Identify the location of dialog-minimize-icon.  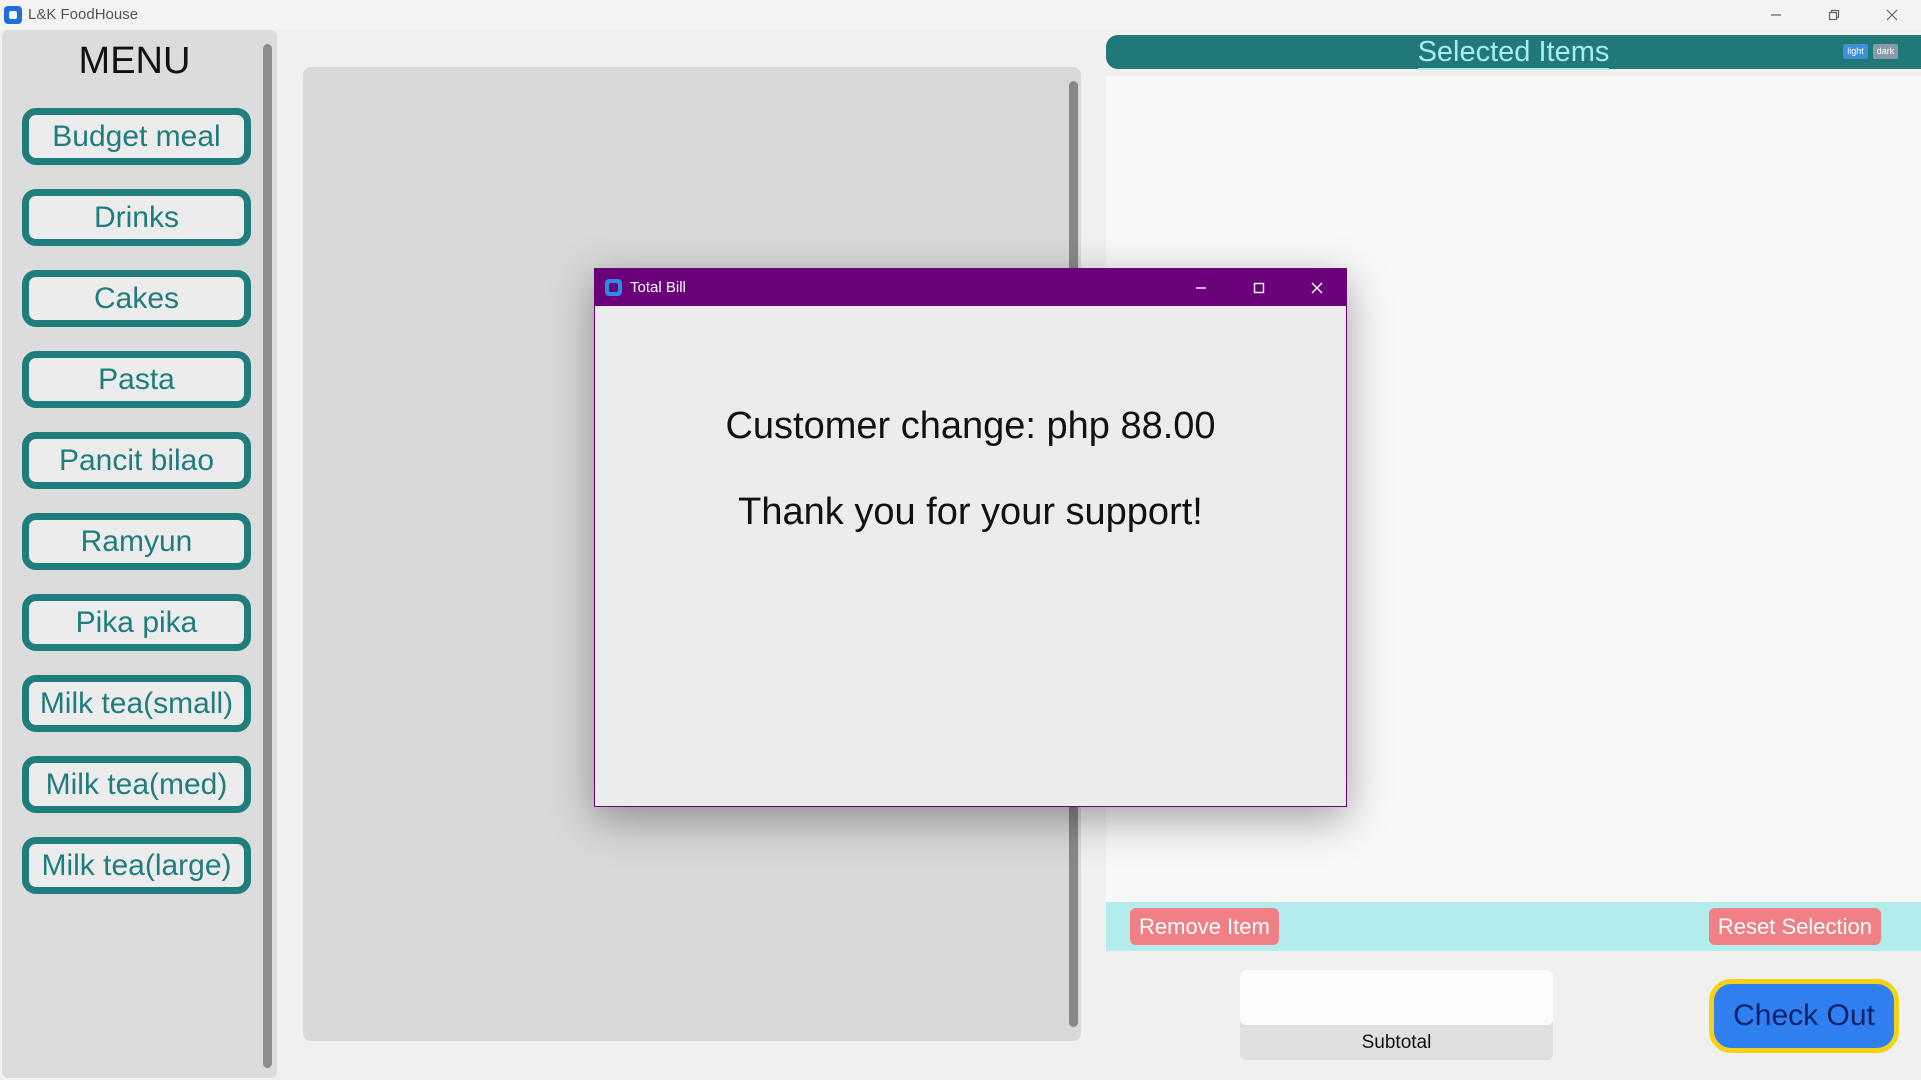
(1201, 287).